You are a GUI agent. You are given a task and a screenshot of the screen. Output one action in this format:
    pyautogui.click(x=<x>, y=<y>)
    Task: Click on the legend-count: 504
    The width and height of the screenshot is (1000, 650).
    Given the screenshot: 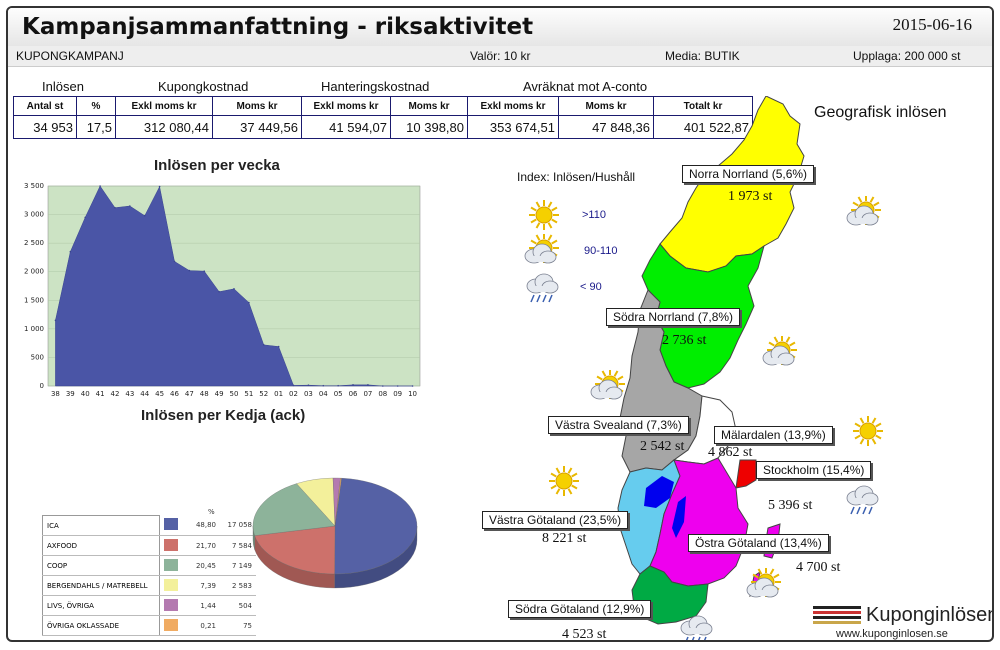 What is the action you would take?
    pyautogui.click(x=238, y=605)
    